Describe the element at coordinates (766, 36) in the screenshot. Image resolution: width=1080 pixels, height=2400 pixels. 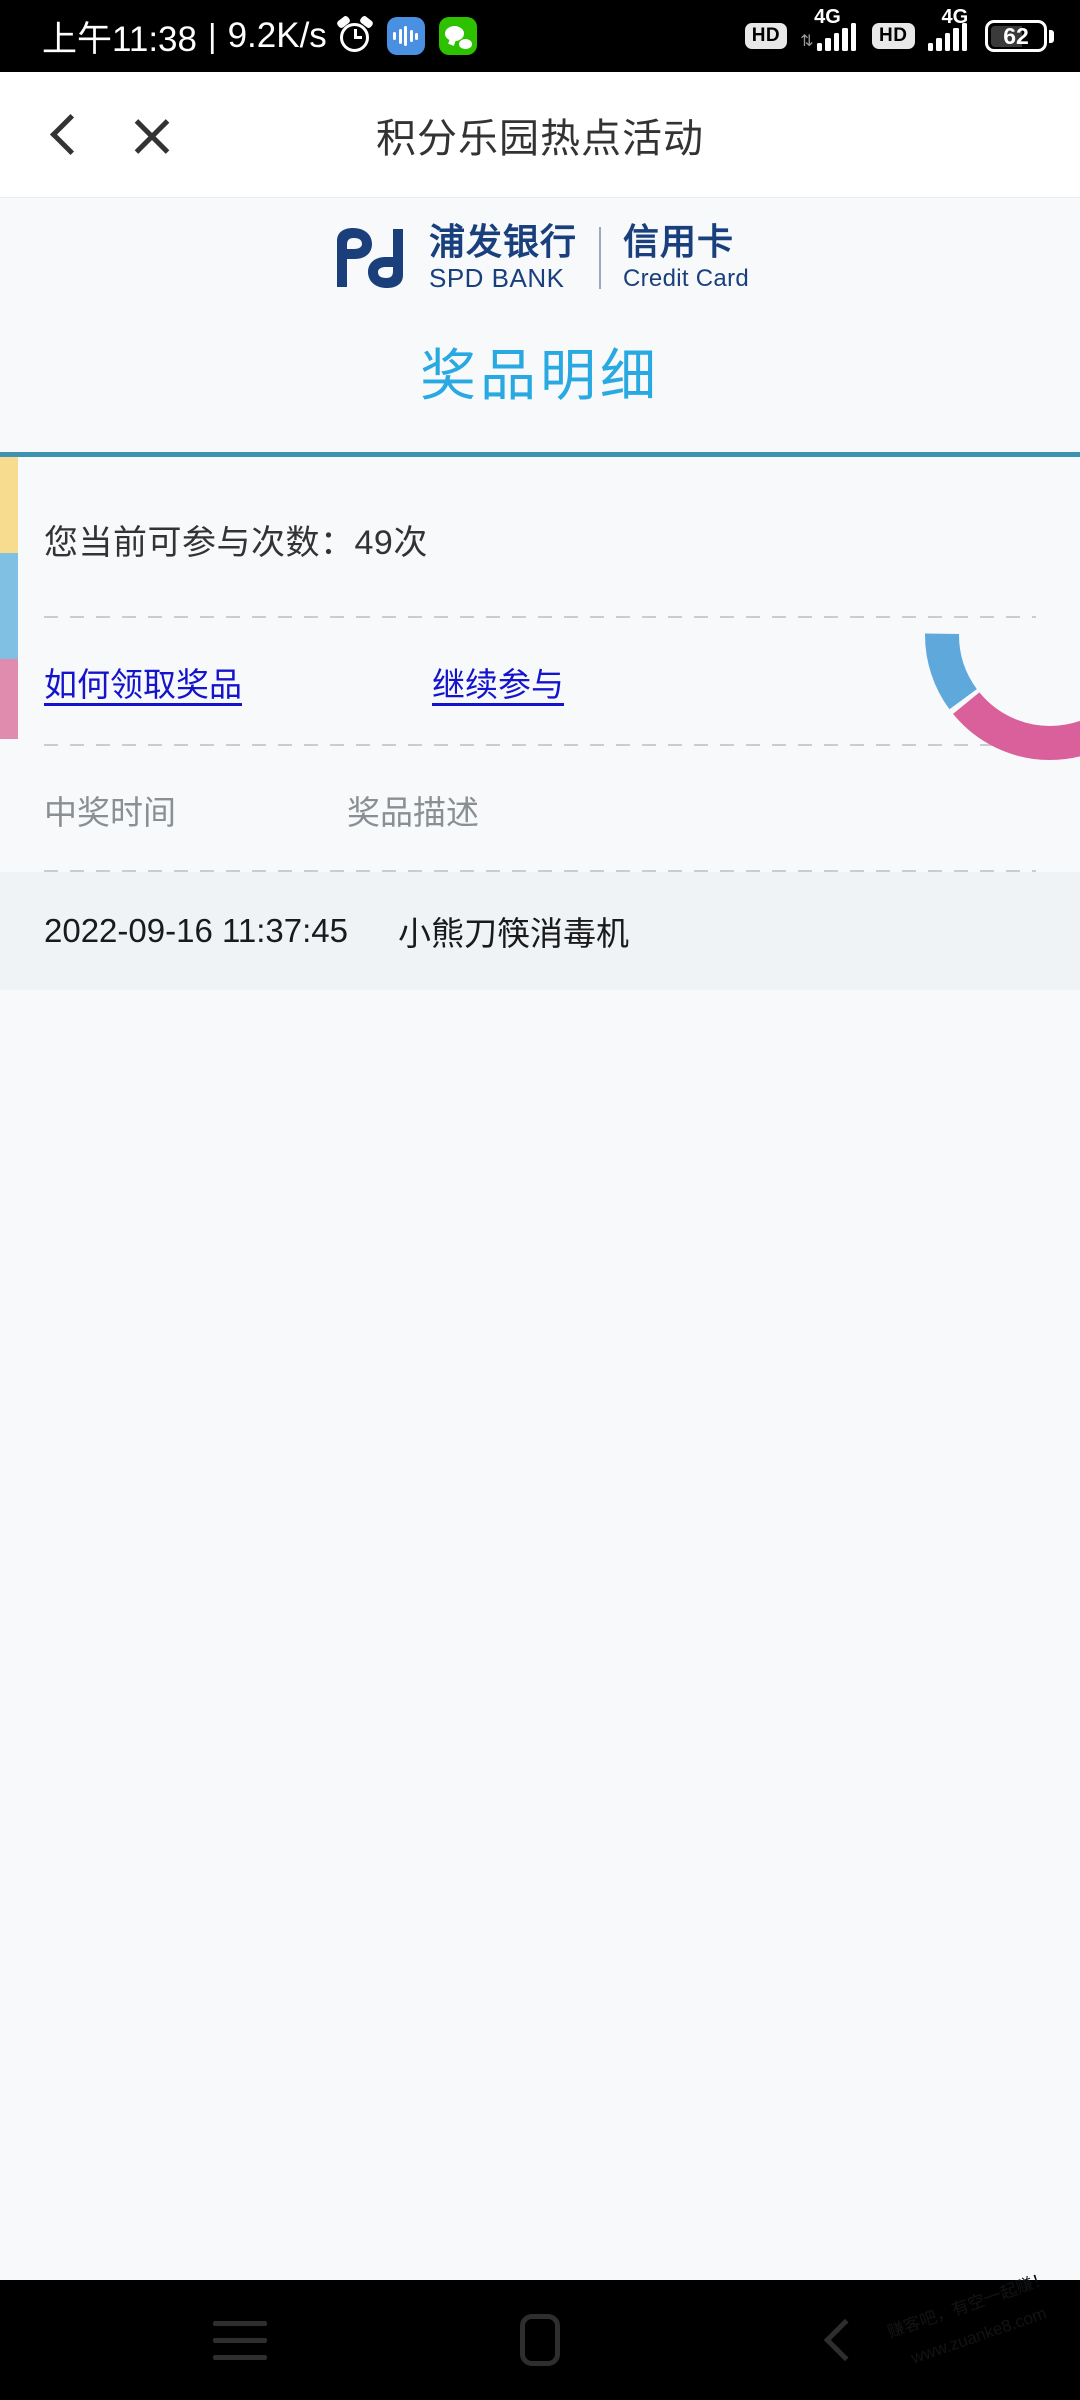
I see `hd-badge-sim1: HD` at that location.